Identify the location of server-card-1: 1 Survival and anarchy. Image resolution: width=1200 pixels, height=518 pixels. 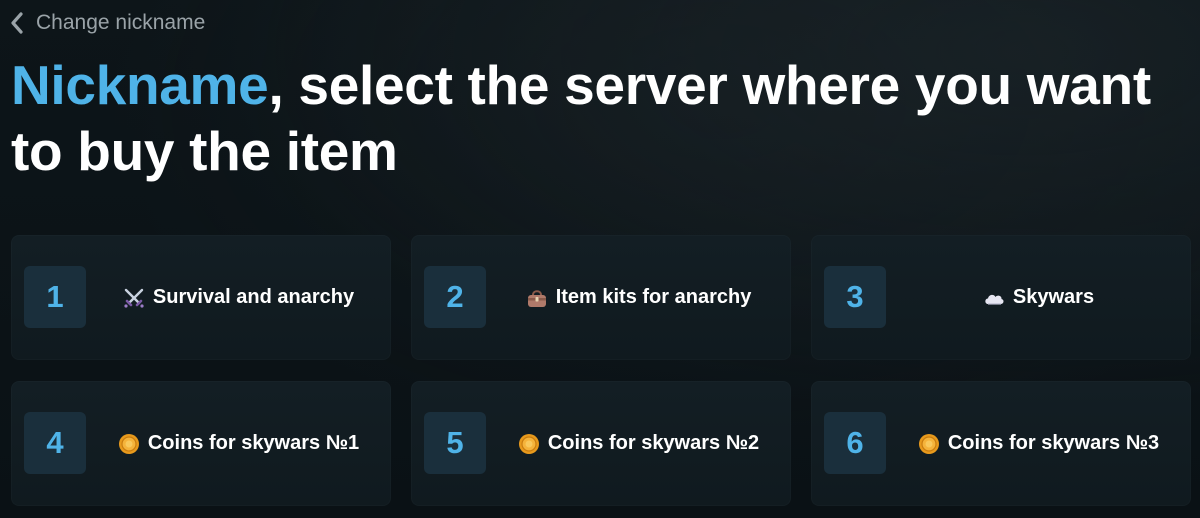
(201, 297).